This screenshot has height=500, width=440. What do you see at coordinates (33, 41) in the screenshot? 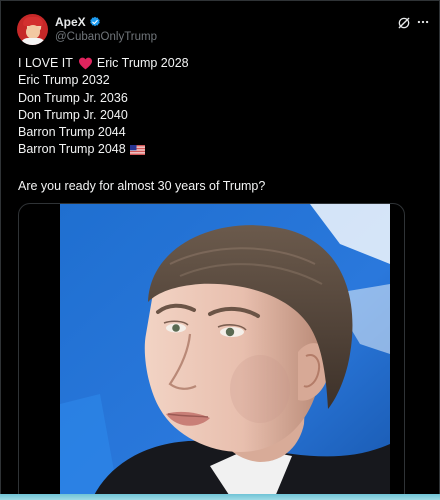
I see `avatar-shirt` at bounding box center [33, 41].